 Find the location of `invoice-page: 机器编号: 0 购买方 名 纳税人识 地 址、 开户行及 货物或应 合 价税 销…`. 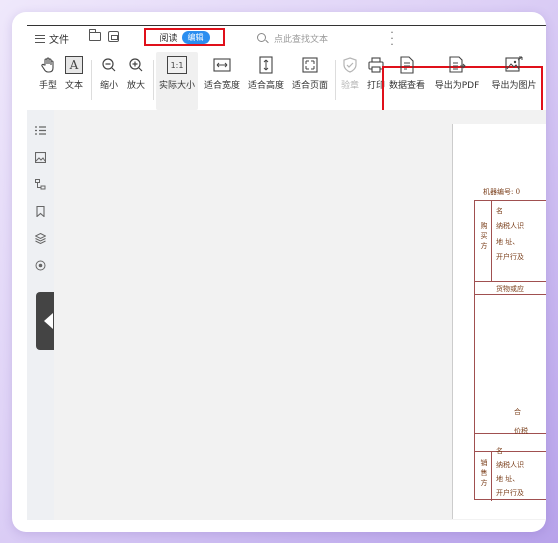

invoice-page: 机器编号: 0 购买方 名 纳税人识 地 址、 开户行及 货物或应 合 价税 销… is located at coordinates (499, 321).